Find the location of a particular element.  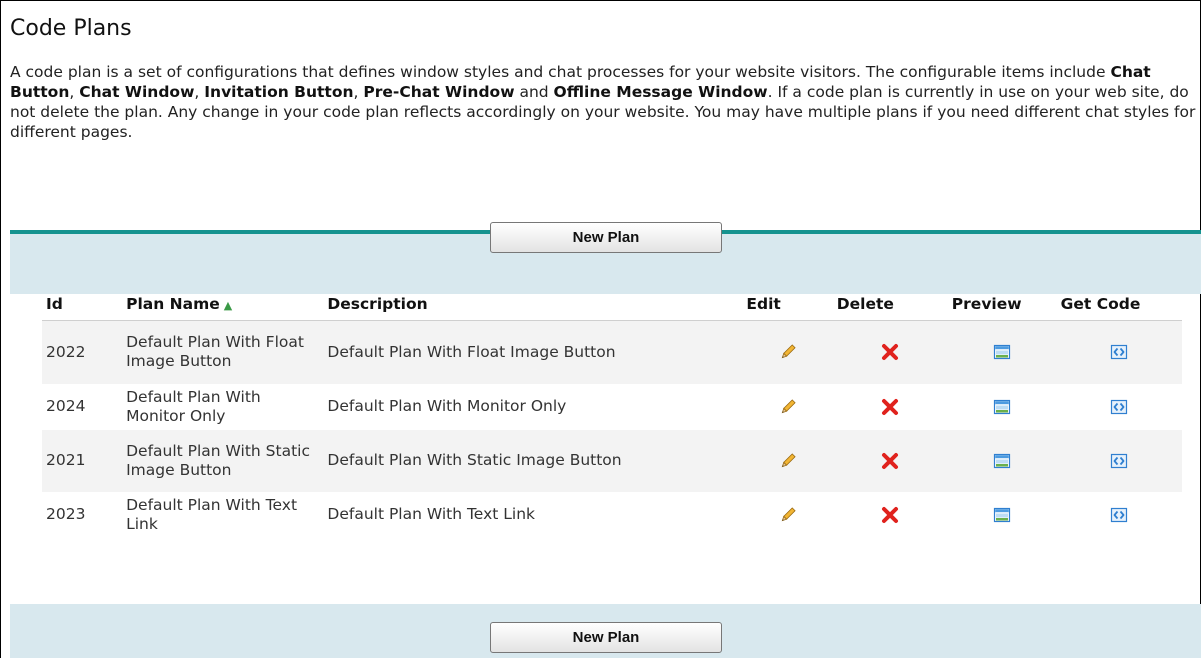

plan-name-cell: Default Plan With Static Image Button is located at coordinates (223, 461).